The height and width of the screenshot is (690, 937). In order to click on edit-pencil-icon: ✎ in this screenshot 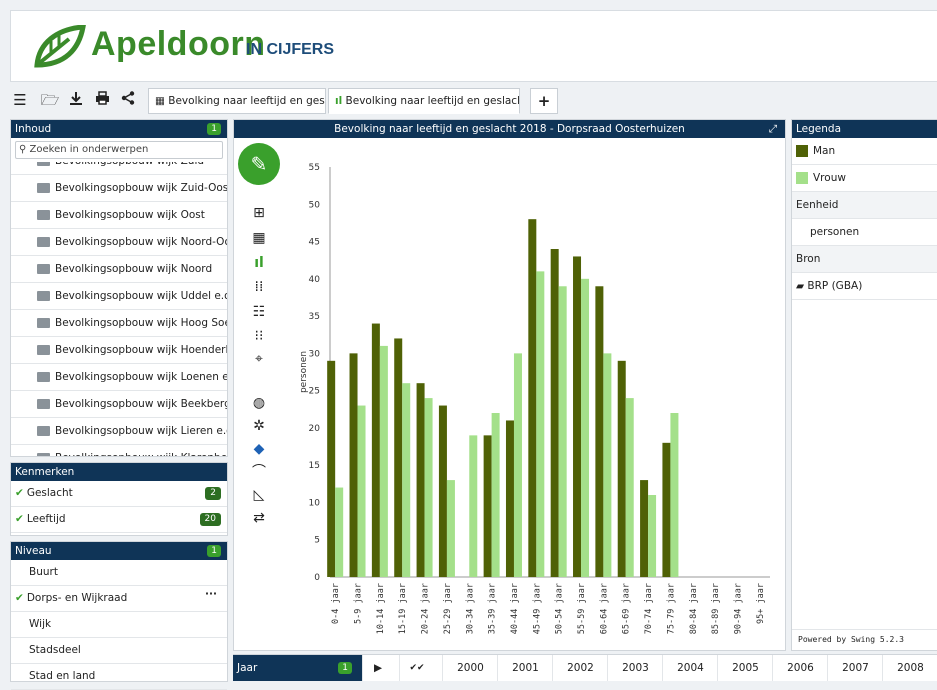, I will do `click(259, 164)`.